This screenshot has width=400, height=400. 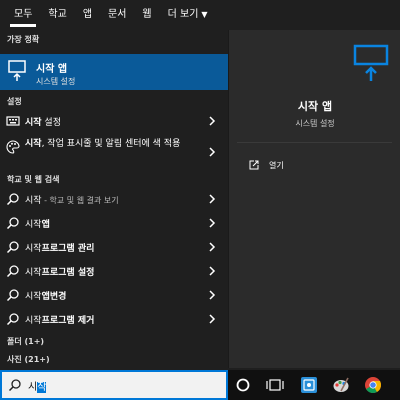 What do you see at coordinates (114, 385) in the screenshot?
I see `search-input: 시작` at bounding box center [114, 385].